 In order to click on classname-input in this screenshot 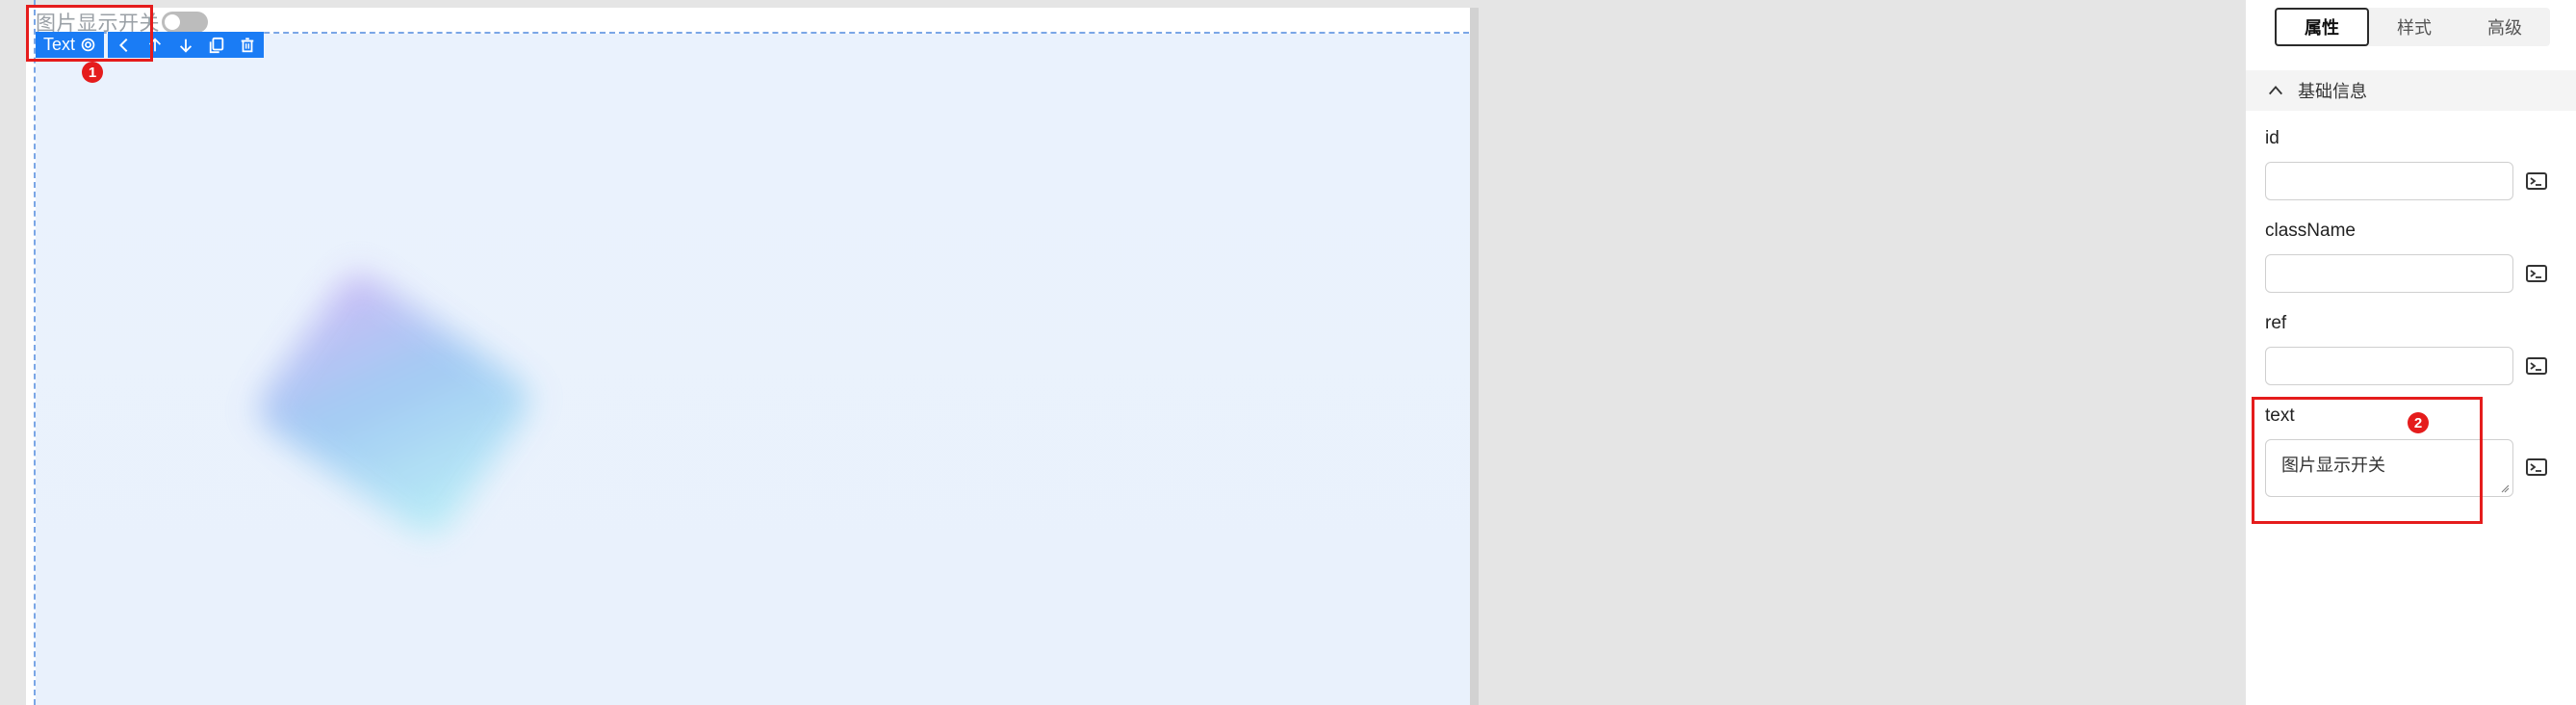, I will do `click(2389, 273)`.